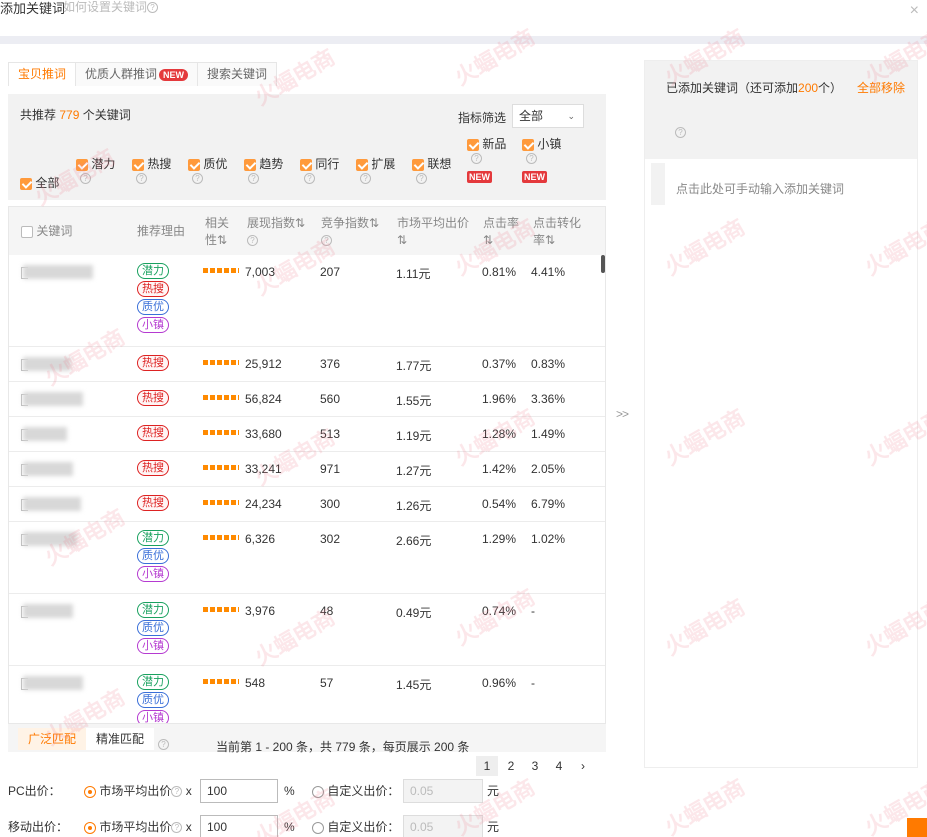 This screenshot has height=837, width=927. What do you see at coordinates (153, 299) in the screenshot?
I see `reason-tags: 潜力 热搜 质优 小镇` at bounding box center [153, 299].